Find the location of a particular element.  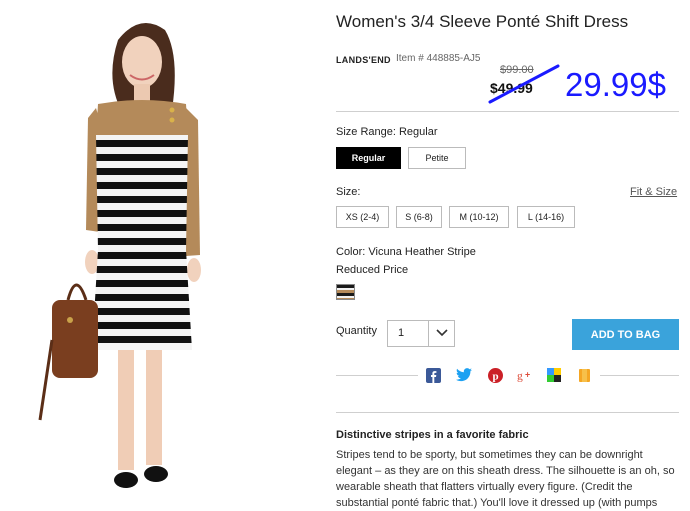

share-divider-left is located at coordinates (377, 375).